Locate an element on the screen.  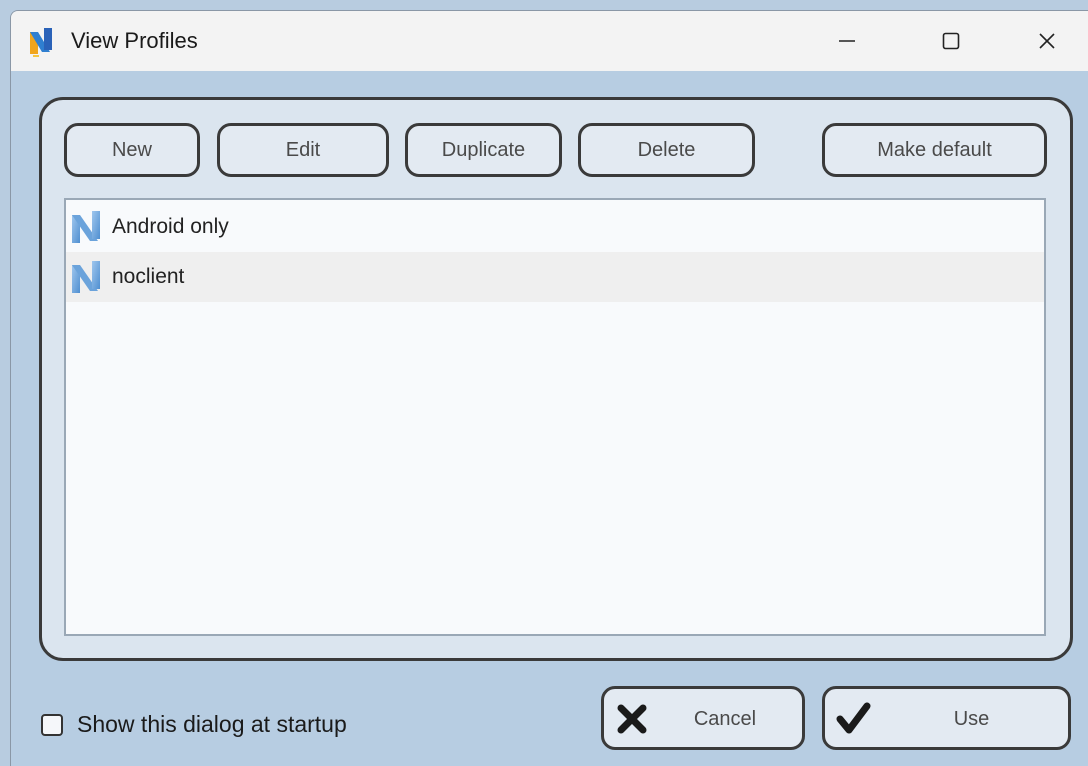
delete-button: Delete is located at coordinates (666, 150).